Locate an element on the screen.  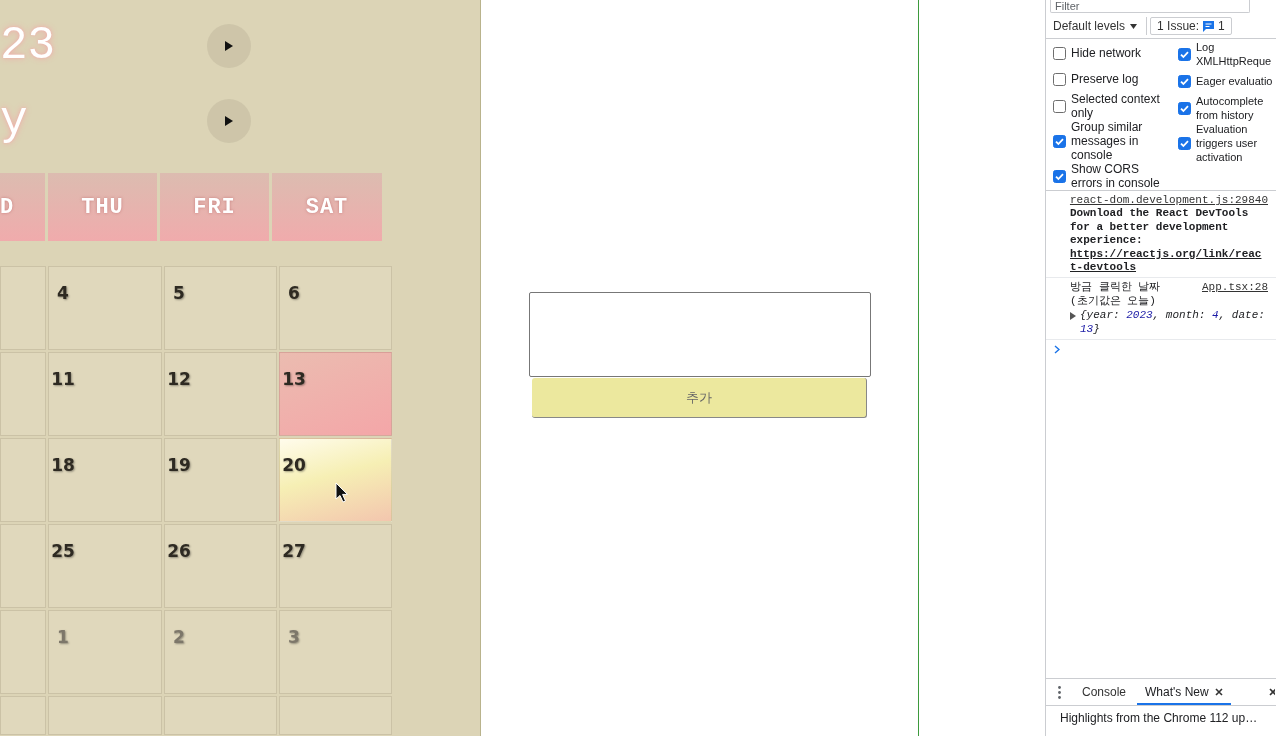
day-number: 4 is located at coordinates (63, 293).